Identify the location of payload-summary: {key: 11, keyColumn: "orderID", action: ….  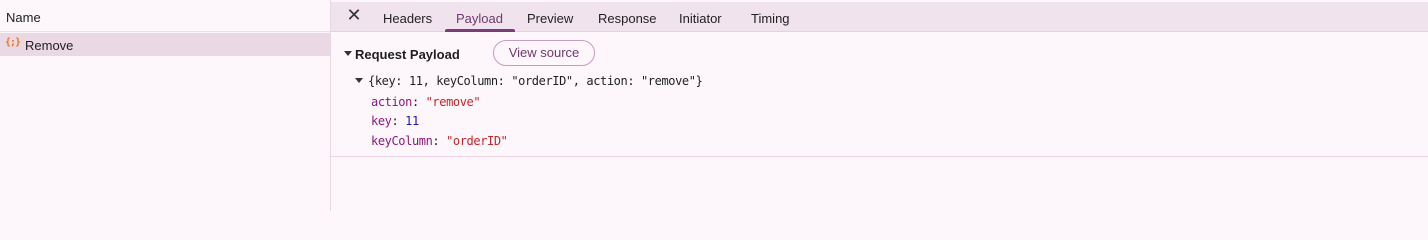
(535, 81).